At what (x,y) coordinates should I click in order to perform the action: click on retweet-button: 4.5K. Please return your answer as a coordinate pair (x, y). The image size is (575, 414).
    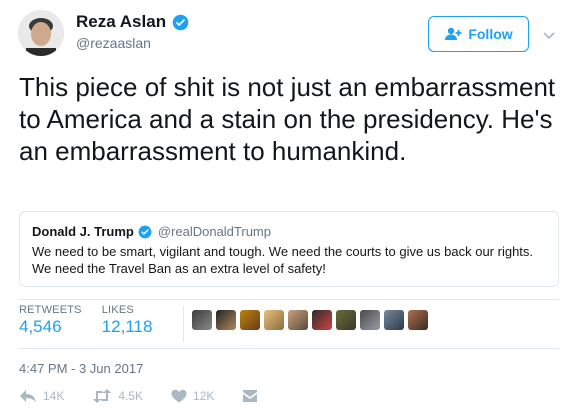
    Looking at the image, I should click on (117, 396).